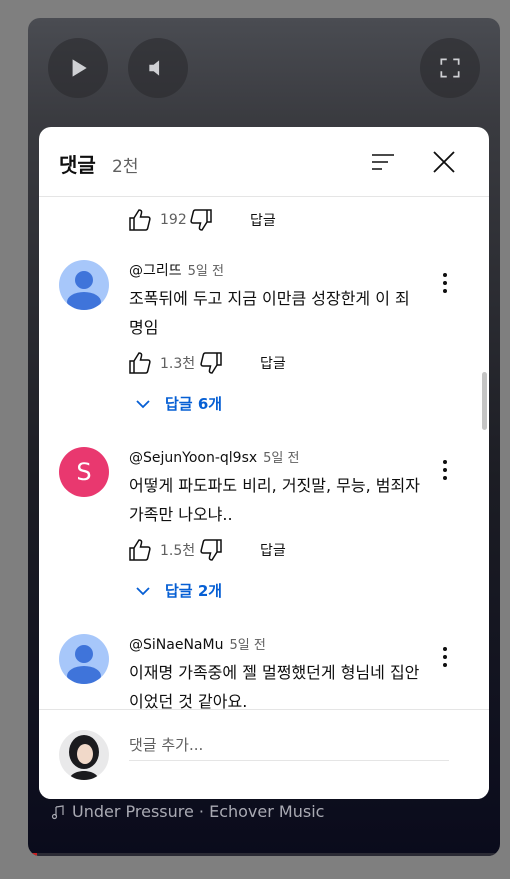 The height and width of the screenshot is (879, 510). I want to click on avatar-initial: S, so click(84, 472).